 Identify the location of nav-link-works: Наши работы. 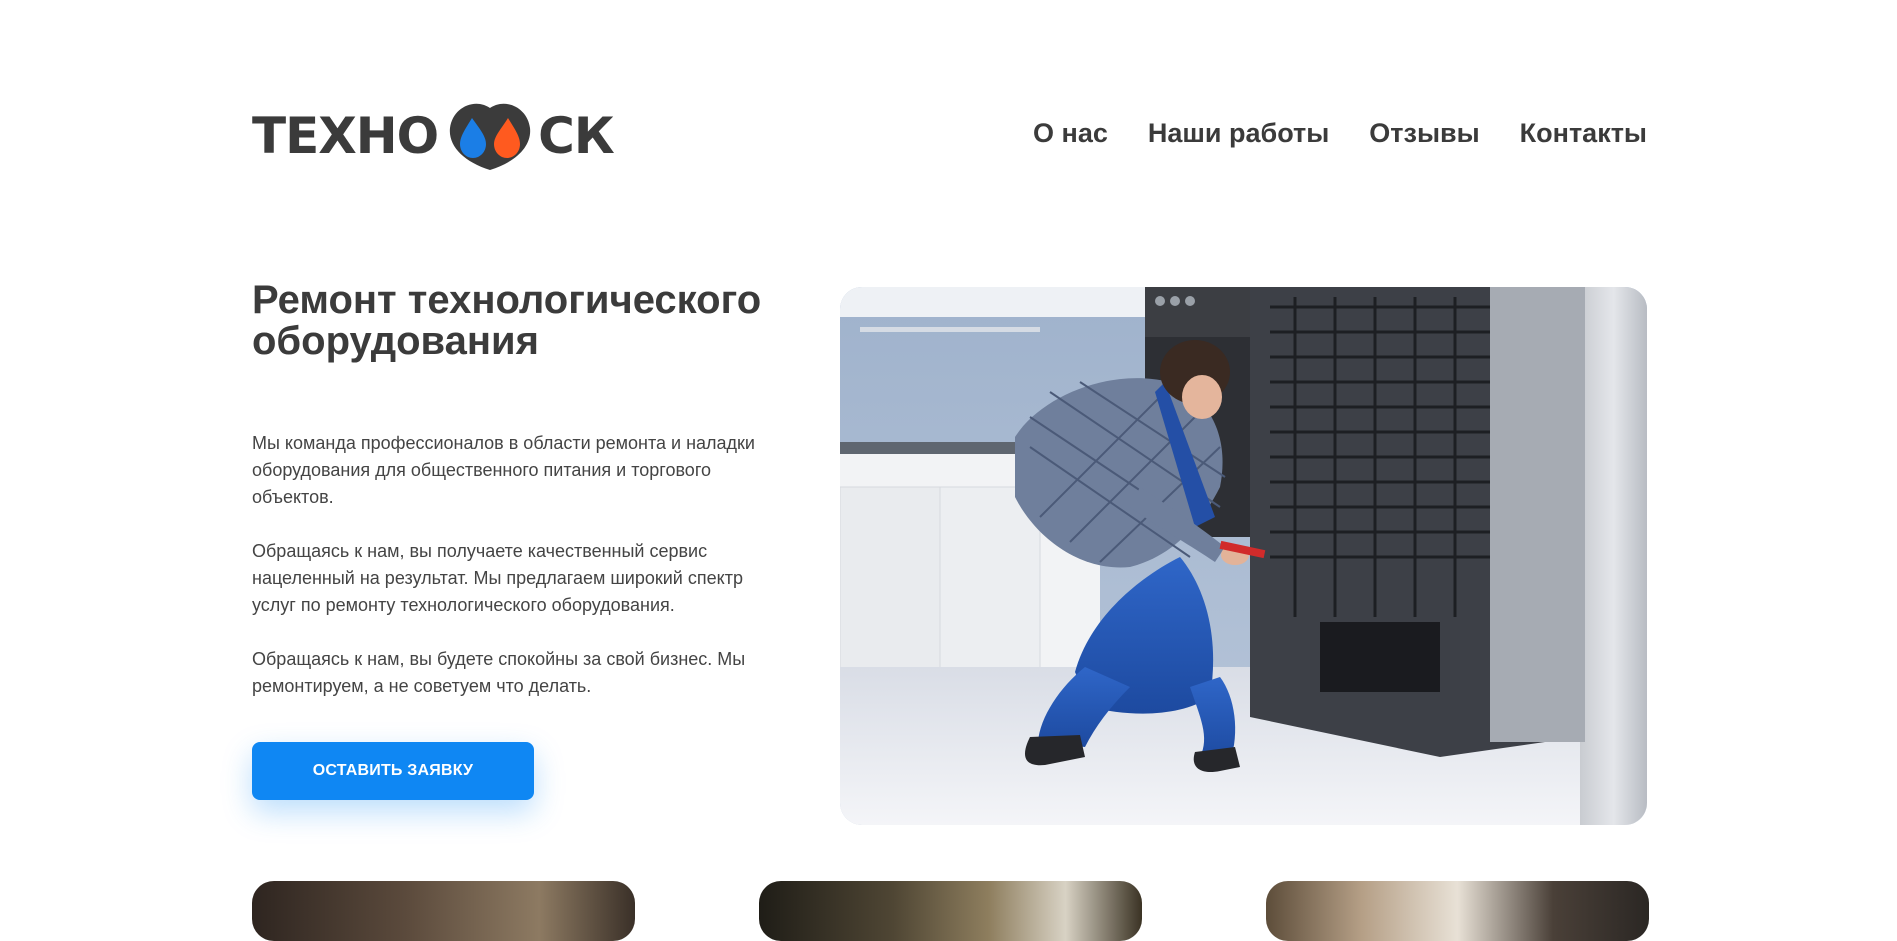
(1238, 133).